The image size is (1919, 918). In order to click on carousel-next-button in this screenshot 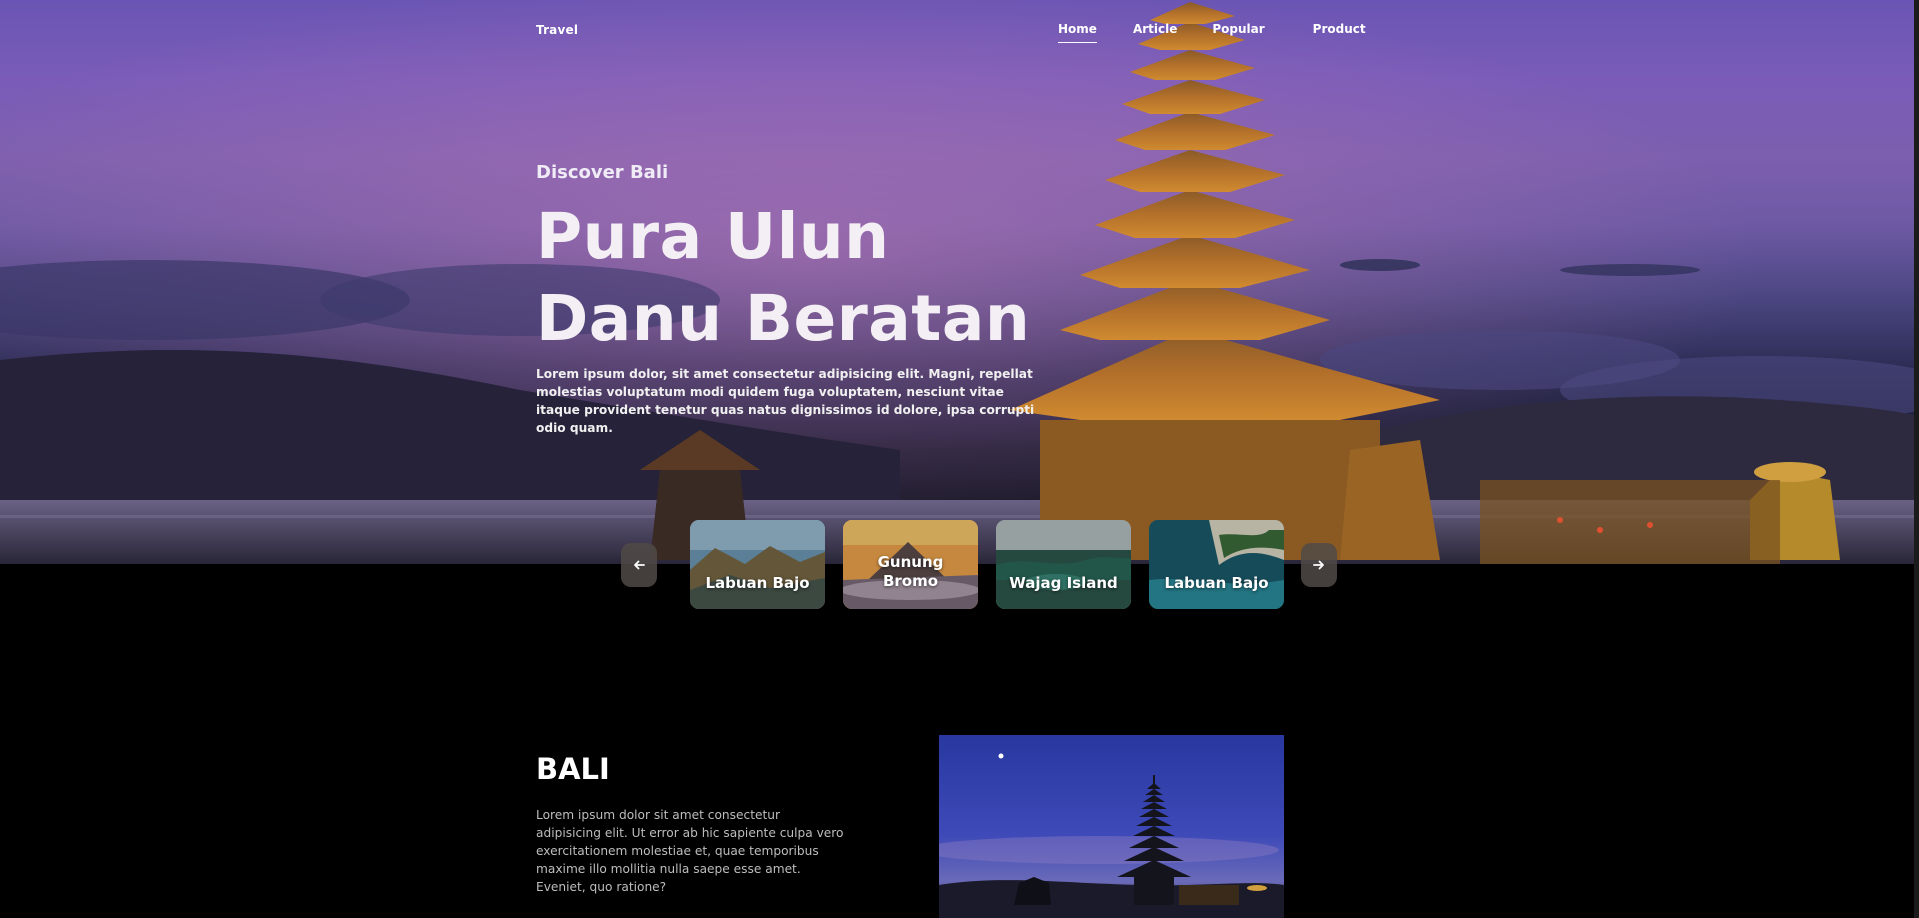, I will do `click(1319, 565)`.